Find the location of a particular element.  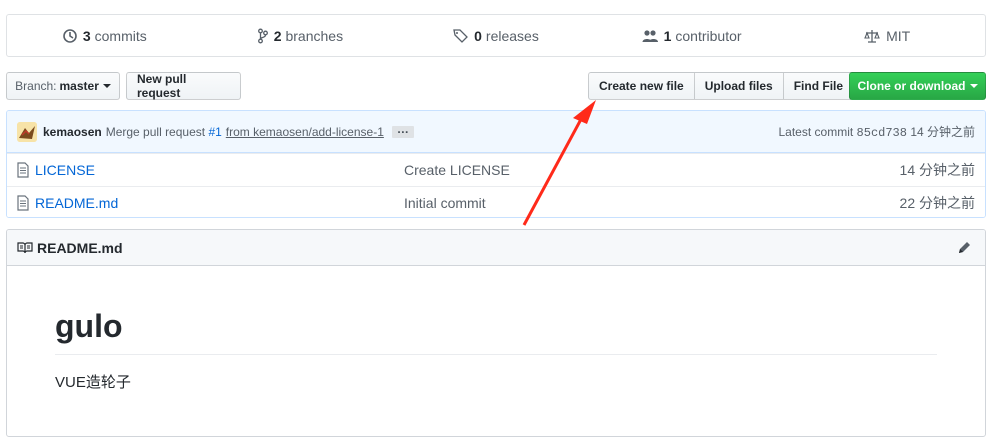

avatar-image is located at coordinates (27, 131).